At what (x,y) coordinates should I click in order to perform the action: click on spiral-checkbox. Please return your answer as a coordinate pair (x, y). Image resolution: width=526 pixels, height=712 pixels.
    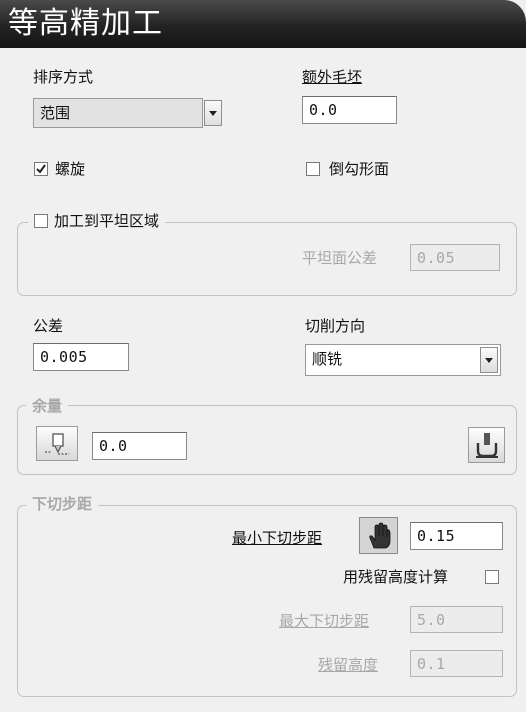
    Looking at the image, I should click on (41, 169).